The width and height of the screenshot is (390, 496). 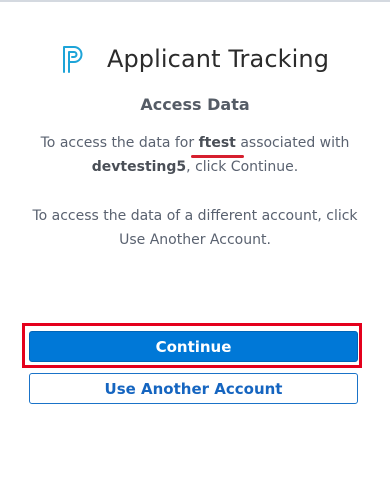 I want to click on user-name: devtesting5, so click(x=139, y=167).